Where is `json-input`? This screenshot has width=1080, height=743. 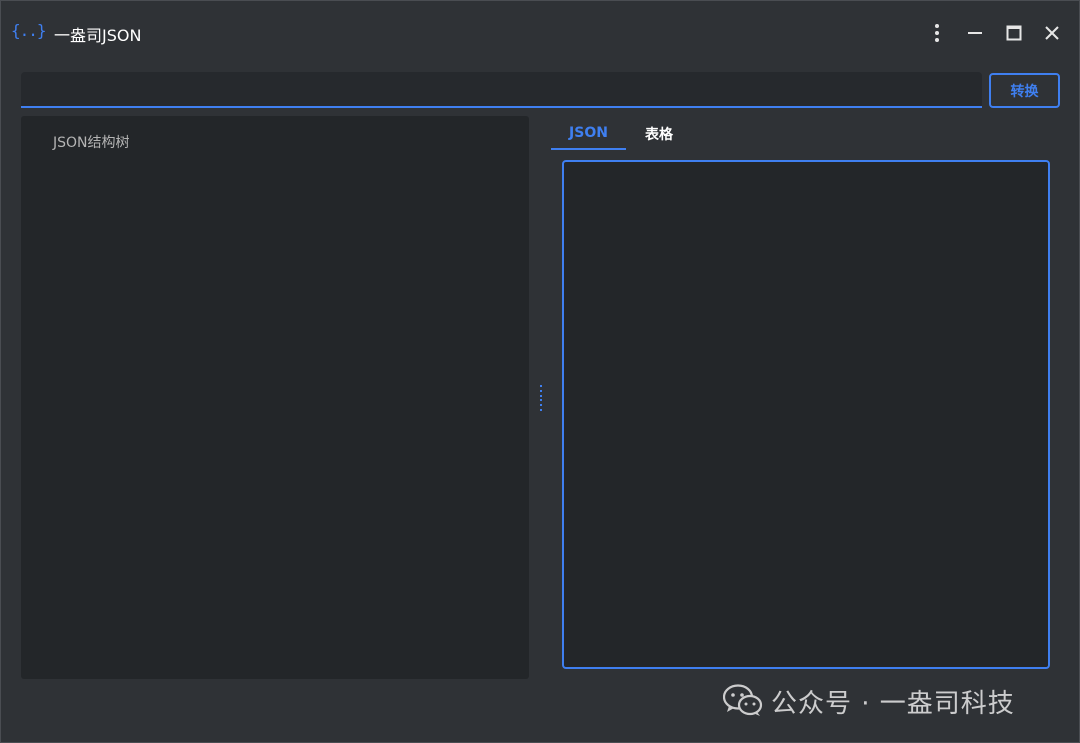 json-input is located at coordinates (501, 89).